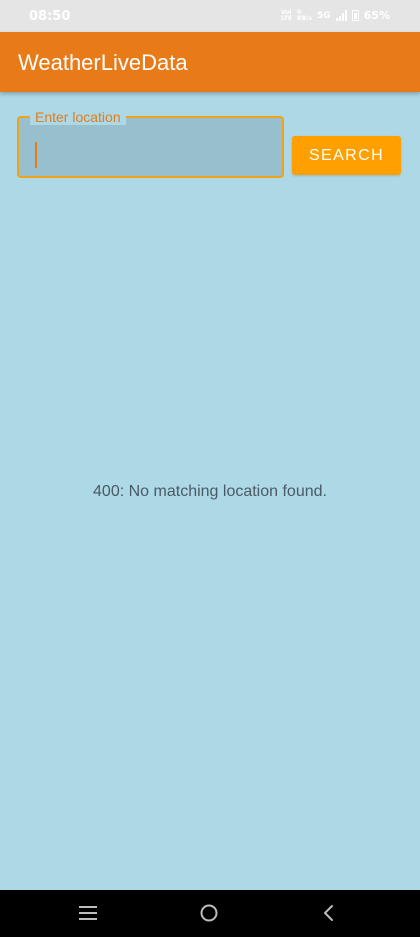 This screenshot has width=420, height=937. Describe the element at coordinates (50, 16) in the screenshot. I see `status-time: 08:50` at that location.